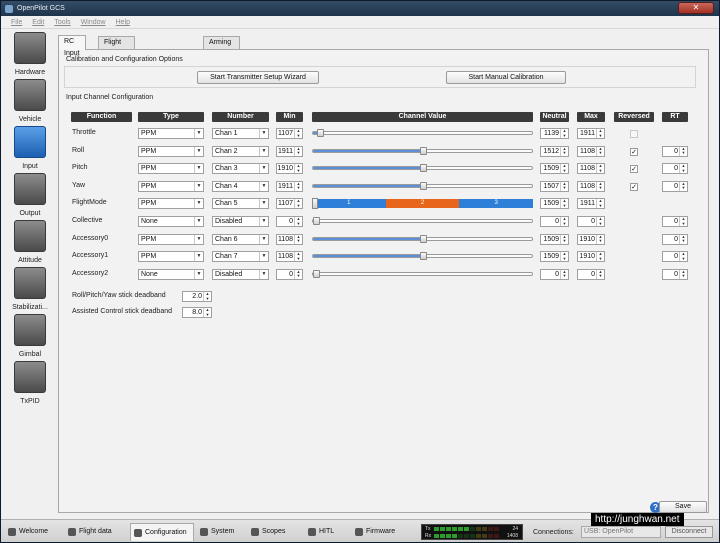 This screenshot has height=543, width=720. What do you see at coordinates (506, 77) in the screenshot?
I see `start-manual-calibration-button: Start Manual Calibration` at bounding box center [506, 77].